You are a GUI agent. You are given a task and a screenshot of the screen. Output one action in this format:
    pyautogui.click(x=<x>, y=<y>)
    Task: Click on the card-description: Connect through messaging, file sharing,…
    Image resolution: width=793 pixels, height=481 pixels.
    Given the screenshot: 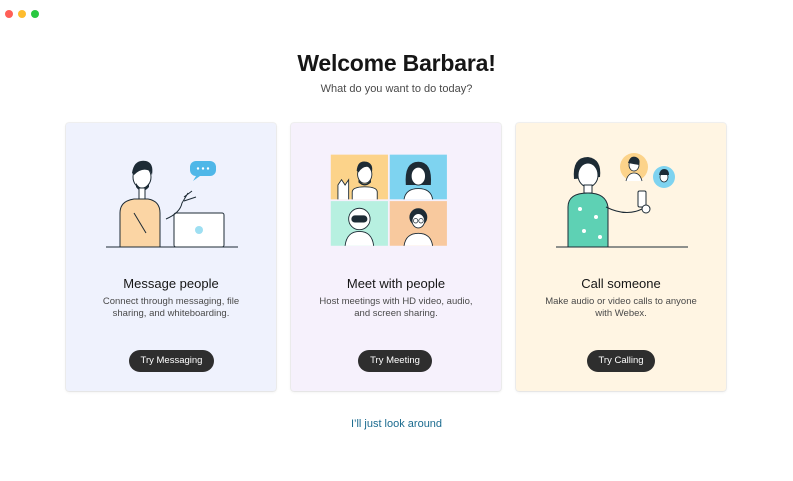 What is the action you would take?
    pyautogui.click(x=171, y=307)
    